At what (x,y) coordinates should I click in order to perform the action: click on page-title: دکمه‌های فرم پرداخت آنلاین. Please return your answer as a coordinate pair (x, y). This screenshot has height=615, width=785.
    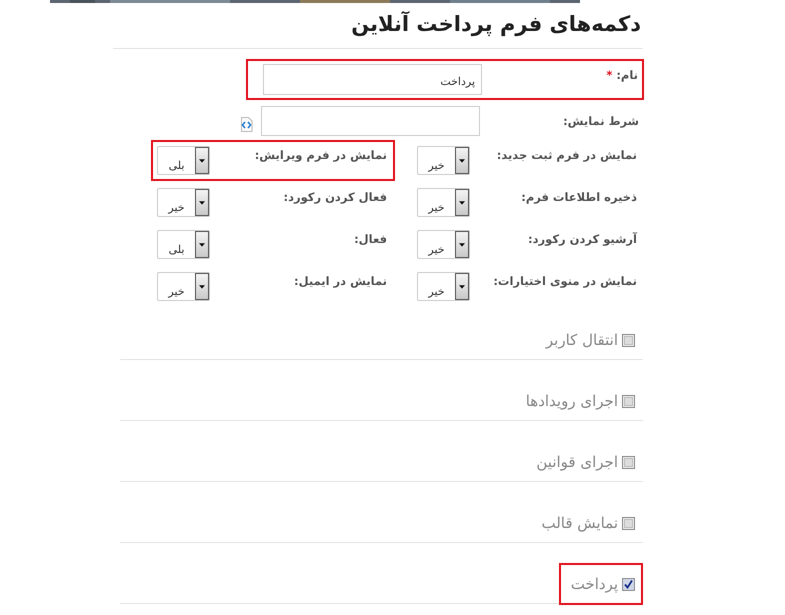
    Looking at the image, I should click on (495, 25).